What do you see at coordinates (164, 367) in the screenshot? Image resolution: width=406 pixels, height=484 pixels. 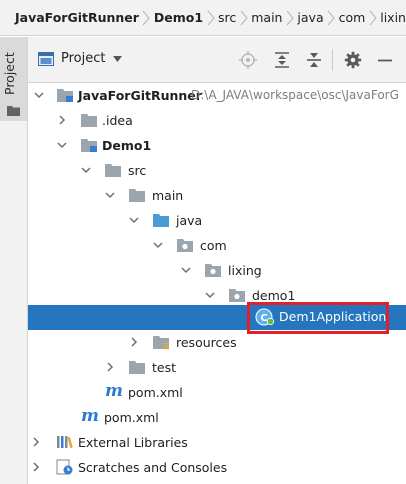 I see `tree-label: test` at bounding box center [164, 367].